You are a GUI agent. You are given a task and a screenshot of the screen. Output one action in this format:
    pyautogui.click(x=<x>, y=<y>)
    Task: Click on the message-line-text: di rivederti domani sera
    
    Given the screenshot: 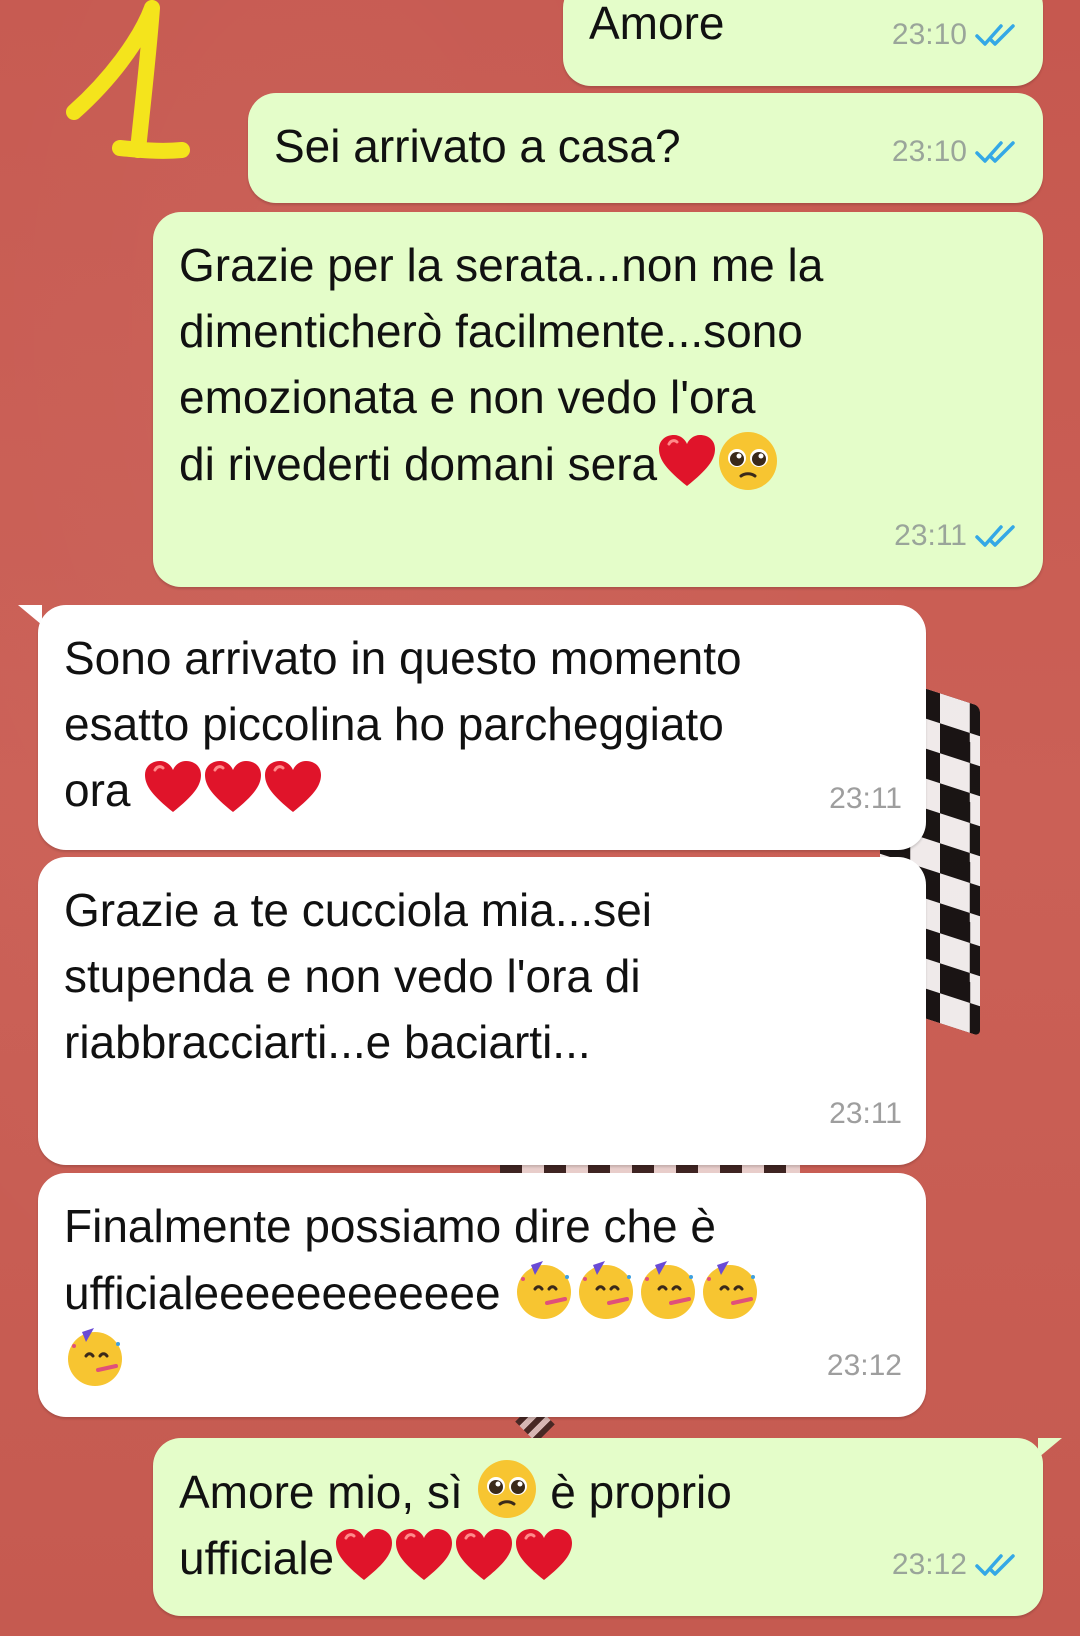 What is the action you would take?
    pyautogui.click(x=418, y=464)
    